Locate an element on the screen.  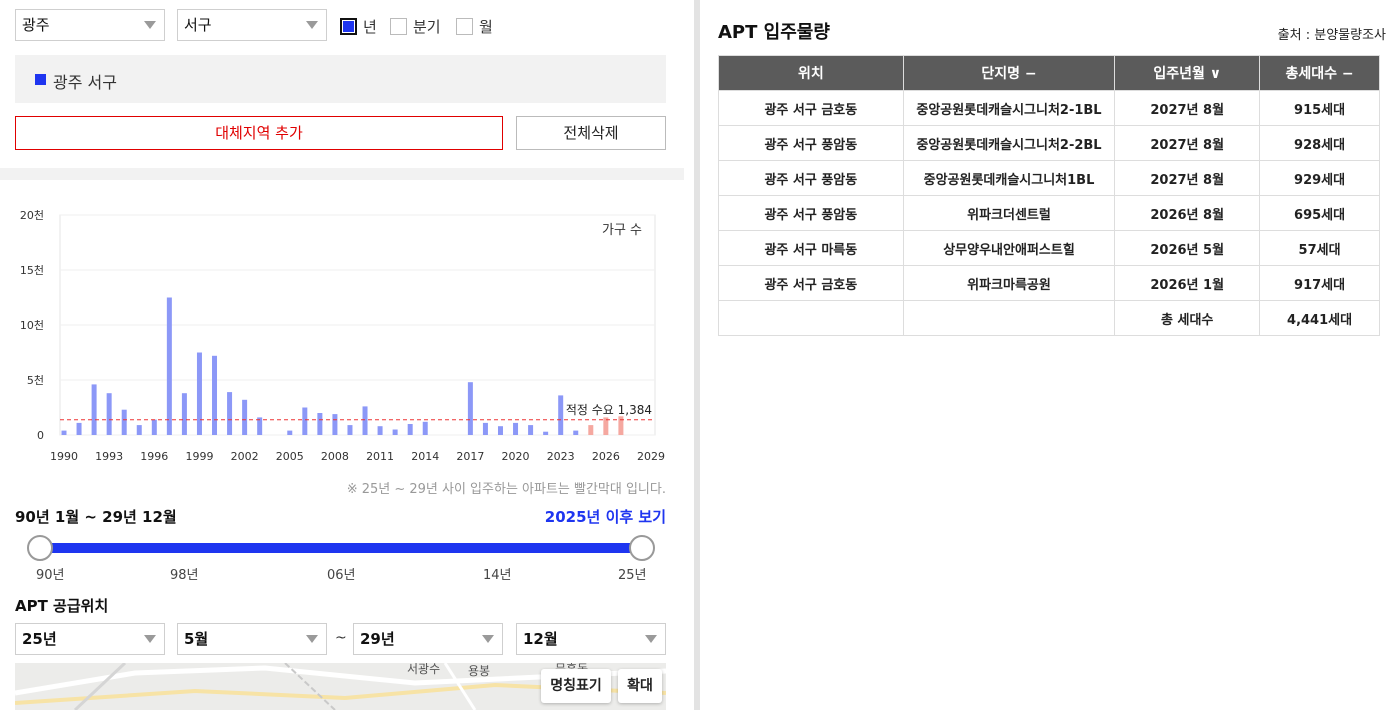
map-label: 서광수 is located at coordinates (424, 669).